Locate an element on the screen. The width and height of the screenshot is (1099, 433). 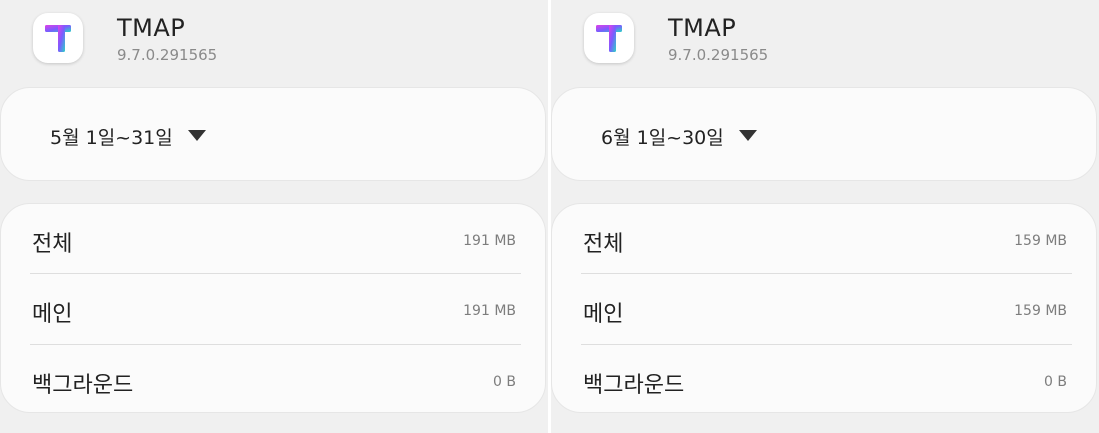
usage-row-total: 전체 159 MB is located at coordinates (825, 239).